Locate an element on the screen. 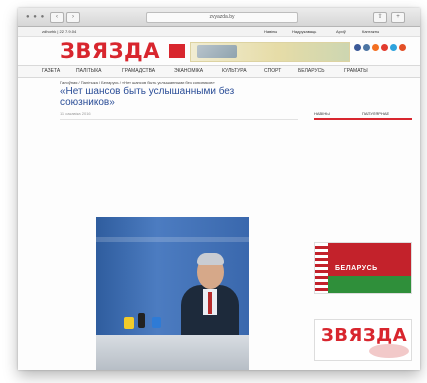  browser-toolbar: ● ● ● ‹ › zvyazda.by ⇧ + is located at coordinates (219, 17).